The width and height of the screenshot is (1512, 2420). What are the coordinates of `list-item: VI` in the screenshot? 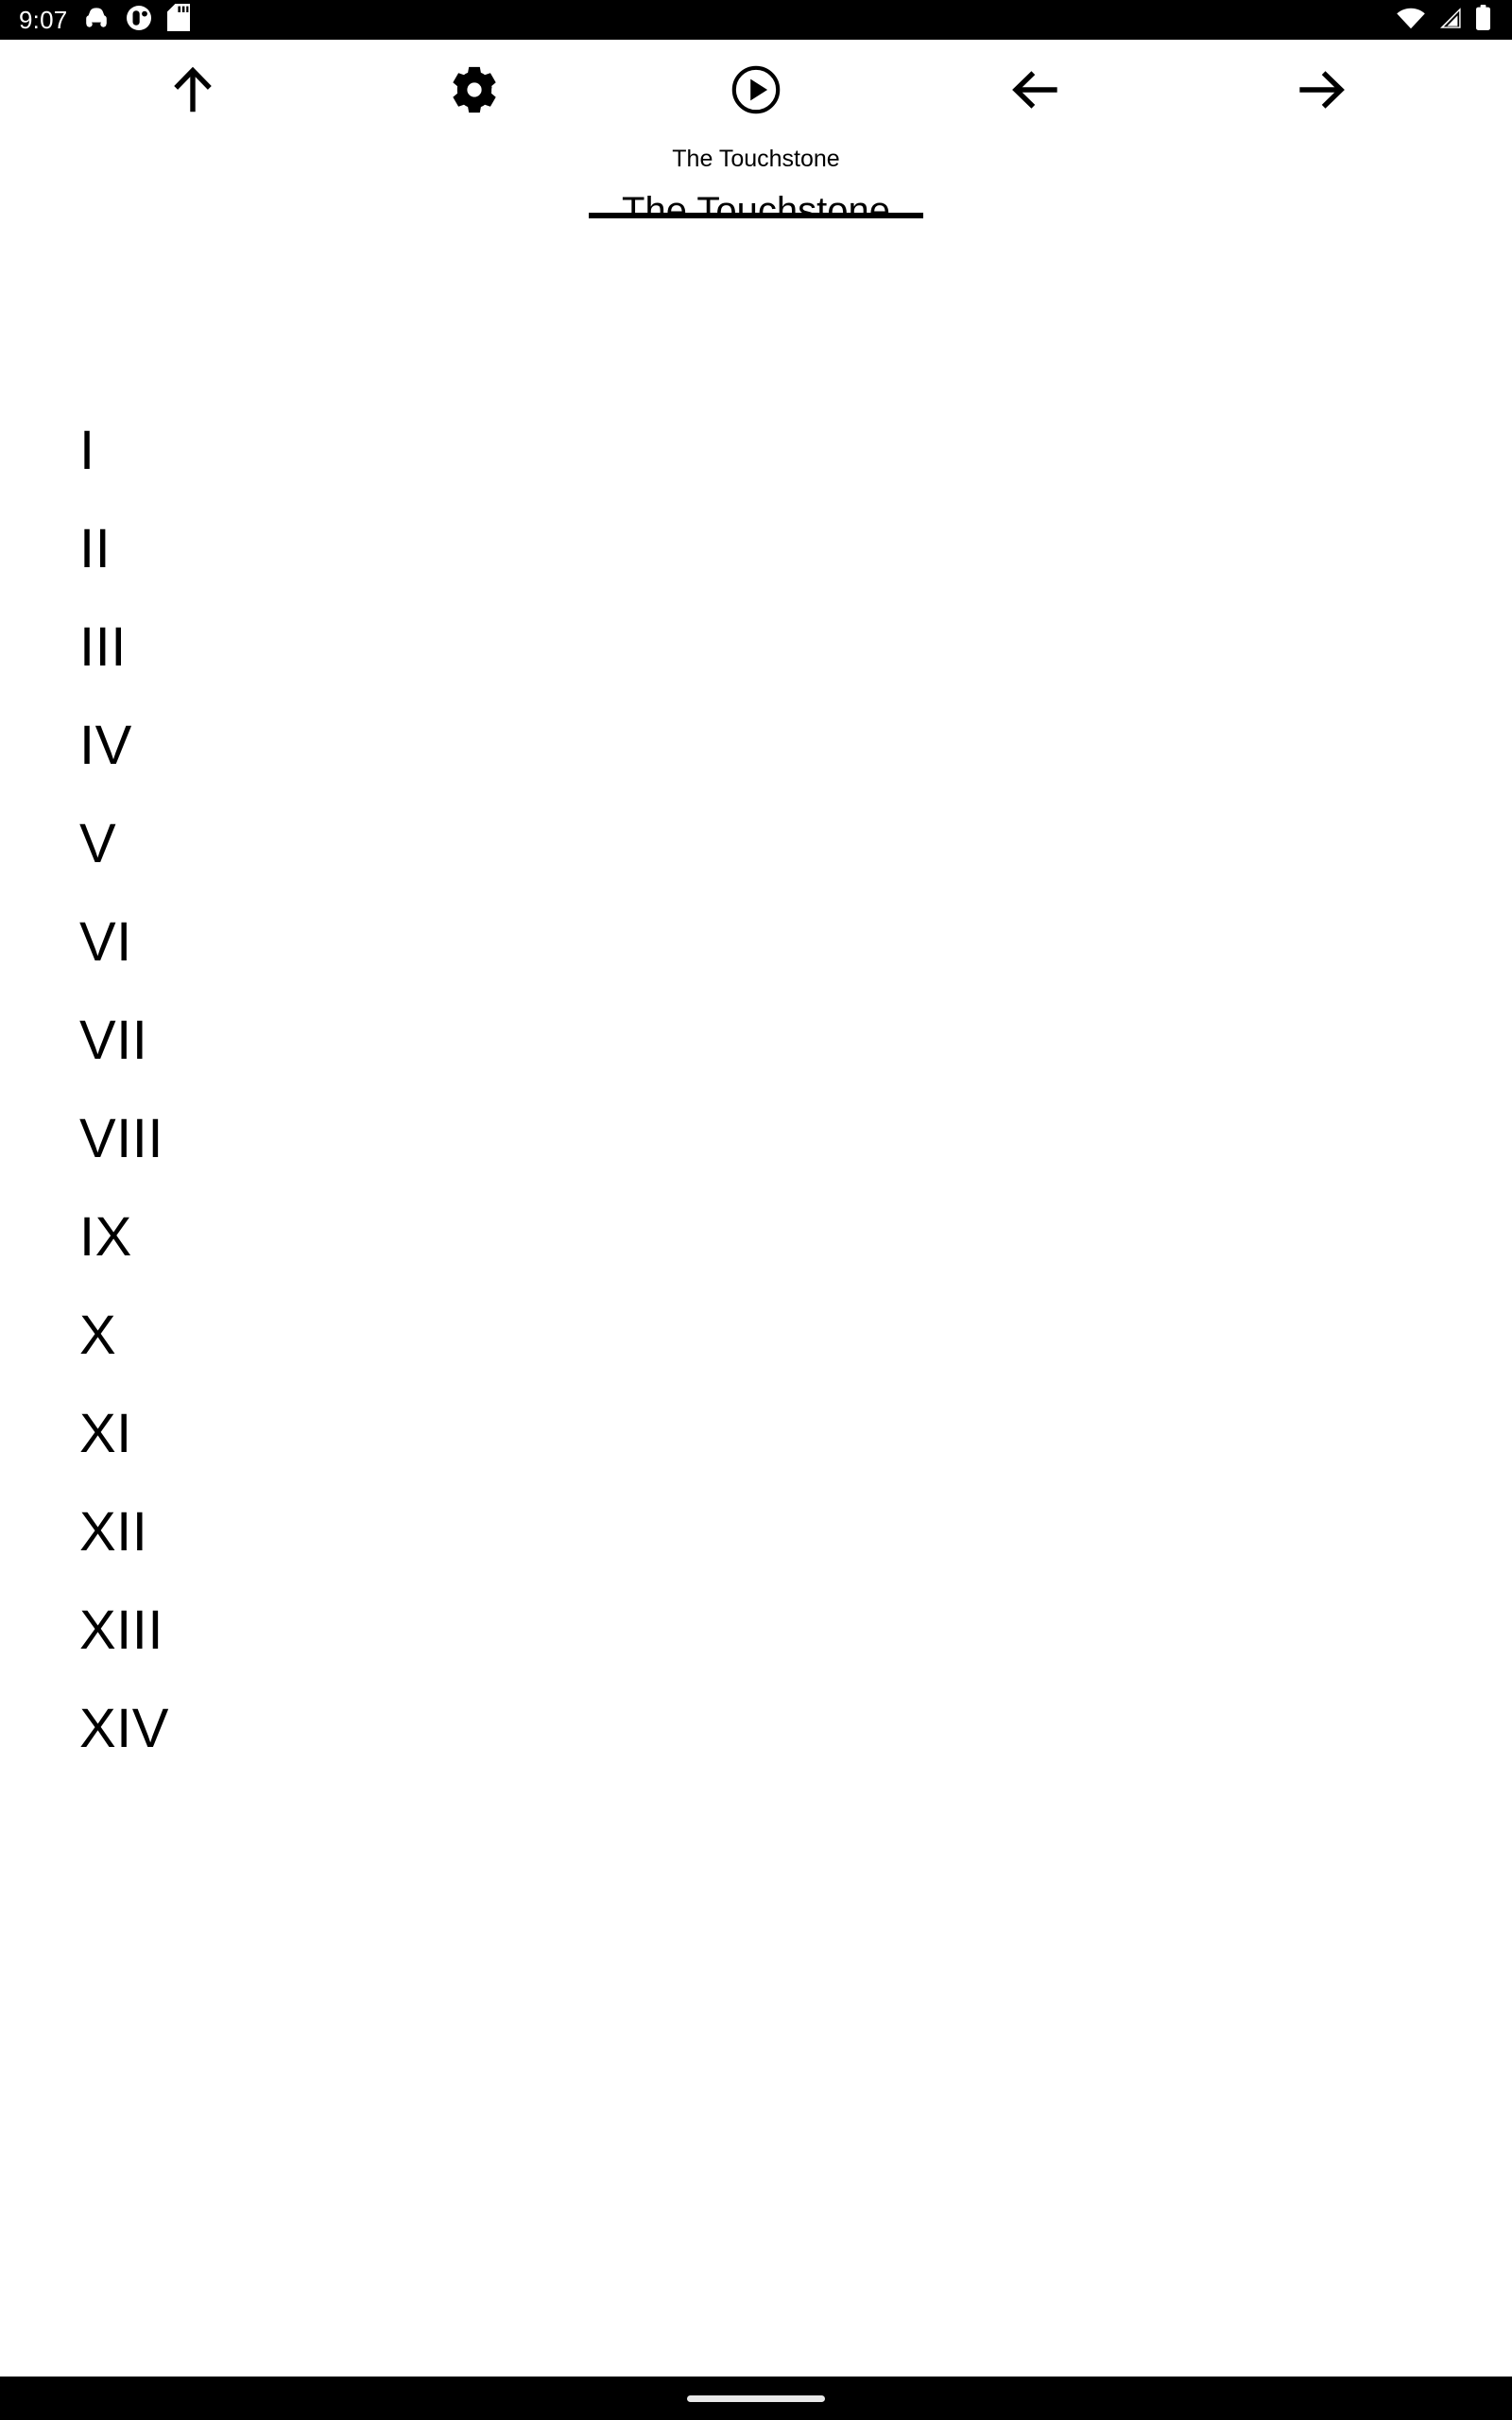 It's located at (795, 959).